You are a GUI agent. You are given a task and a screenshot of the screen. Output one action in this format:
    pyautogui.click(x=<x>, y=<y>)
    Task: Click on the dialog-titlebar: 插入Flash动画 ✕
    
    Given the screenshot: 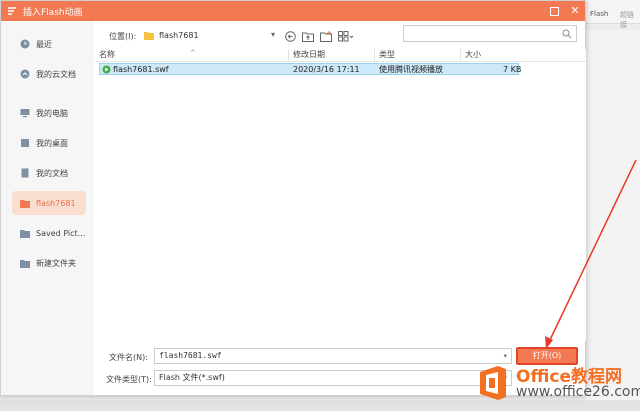 What is the action you would take?
    pyautogui.click(x=293, y=11)
    